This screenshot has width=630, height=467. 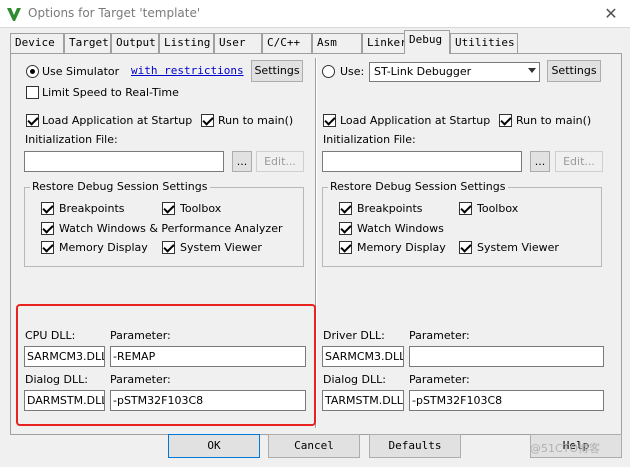 What do you see at coordinates (363, 356) in the screenshot?
I see `driver-dll-input: SARMCM3.DLL` at bounding box center [363, 356].